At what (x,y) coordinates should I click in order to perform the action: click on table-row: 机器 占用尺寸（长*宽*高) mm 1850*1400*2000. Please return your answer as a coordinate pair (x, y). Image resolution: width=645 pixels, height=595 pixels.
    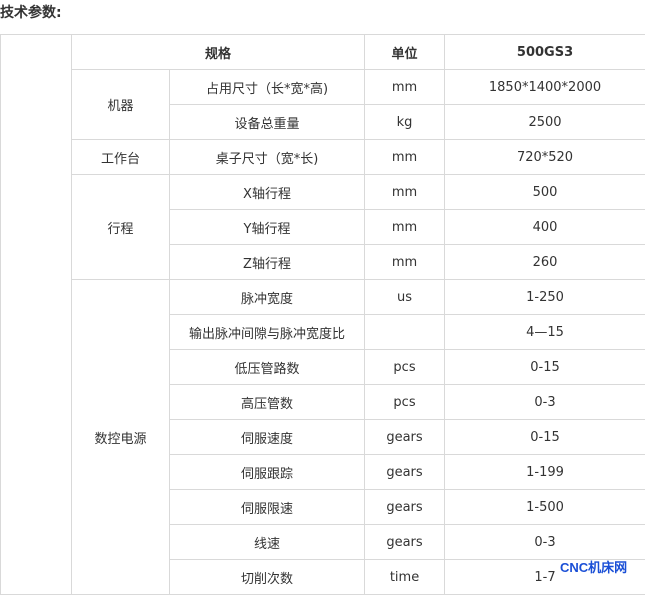
    Looking at the image, I should click on (323, 87).